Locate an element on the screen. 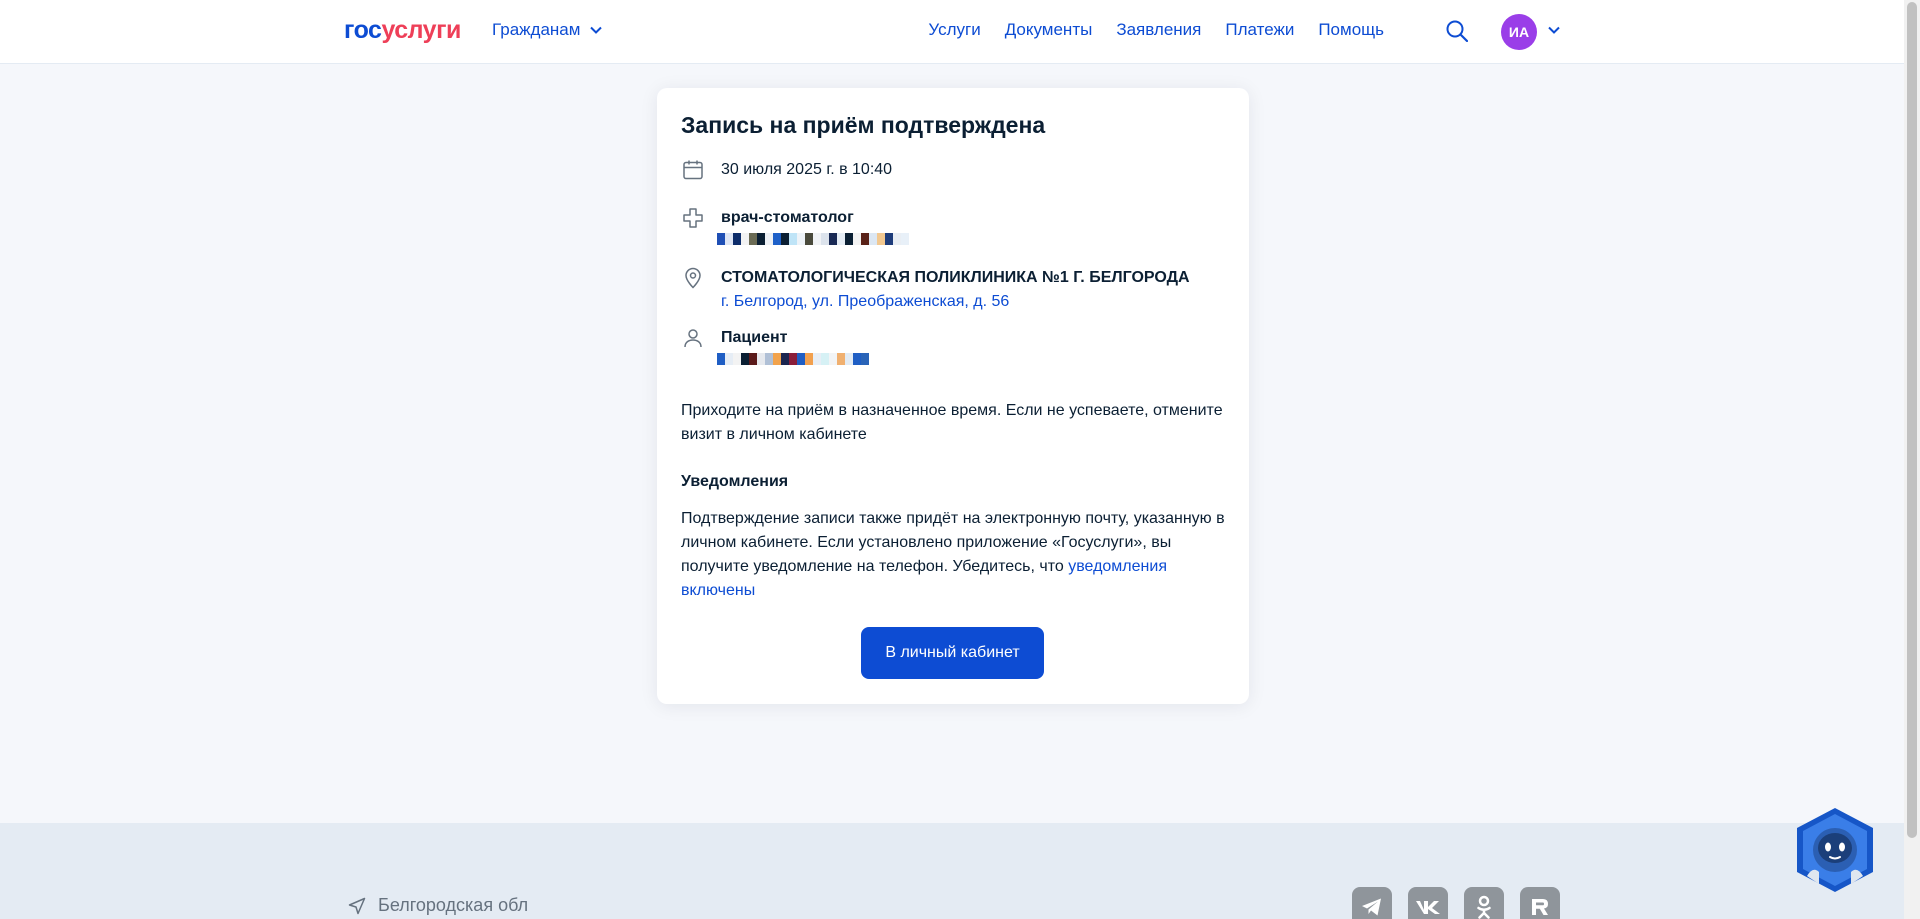 Image resolution: width=1920 pixels, height=919 pixels. redacted-doctor-name is located at coordinates (813, 239).